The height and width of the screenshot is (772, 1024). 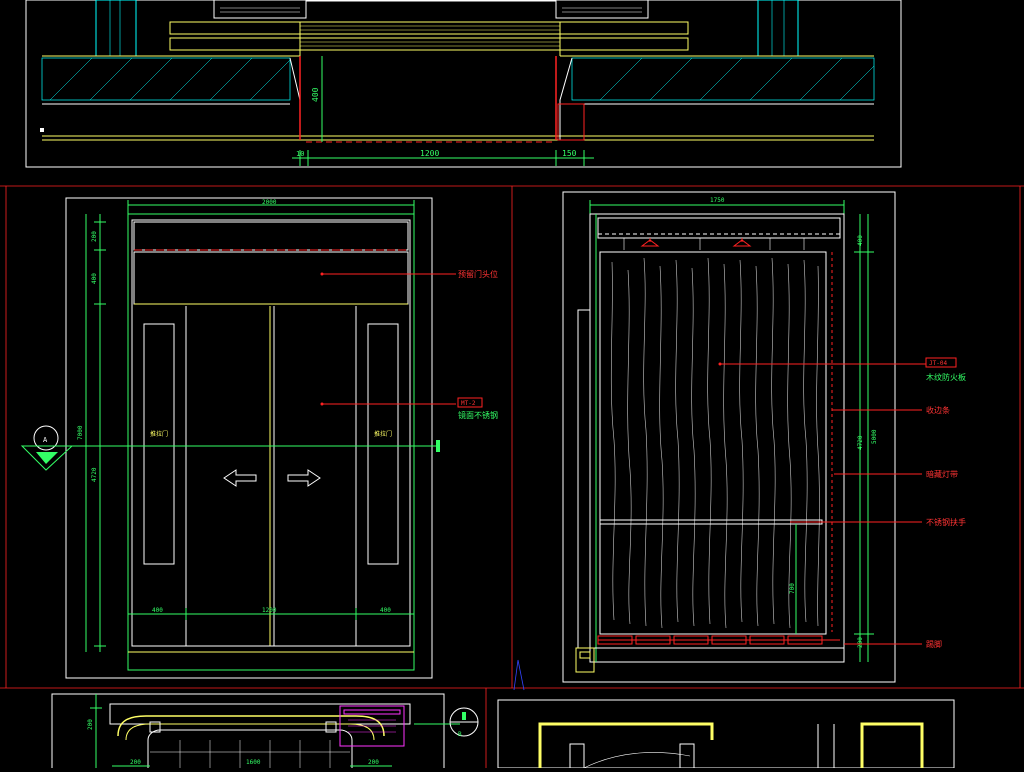 I want to click on arrow-right-icon, so click(x=304, y=478).